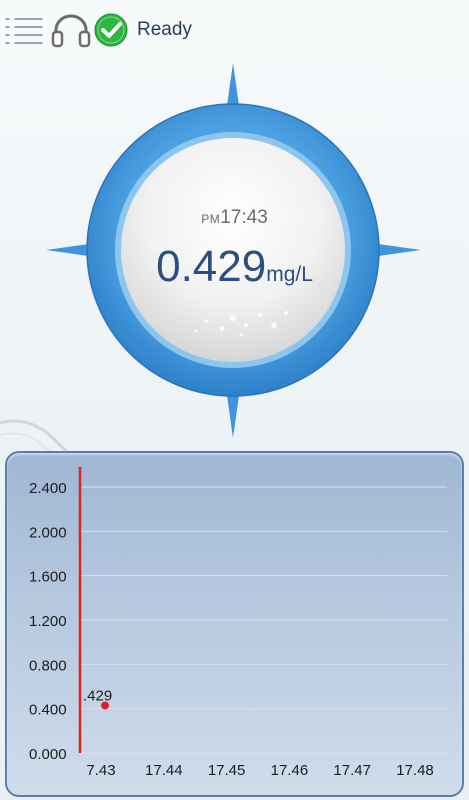 The width and height of the screenshot is (469, 800). I want to click on measurement-reading: 0.429mg/L, so click(234, 267).